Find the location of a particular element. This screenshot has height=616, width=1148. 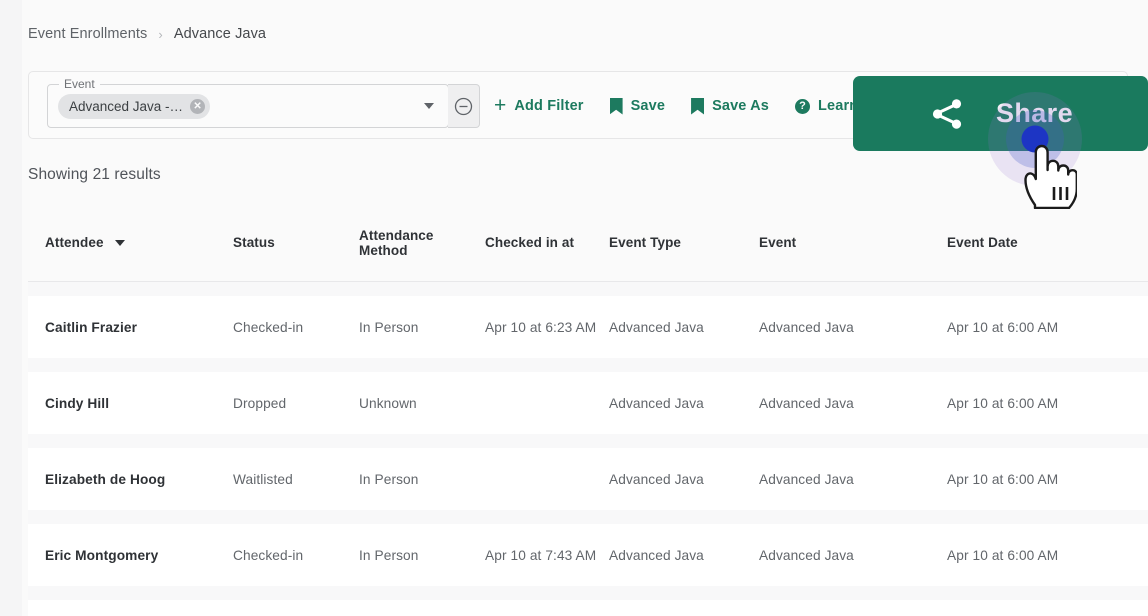

share-button-label: Share is located at coordinates (1034, 113).